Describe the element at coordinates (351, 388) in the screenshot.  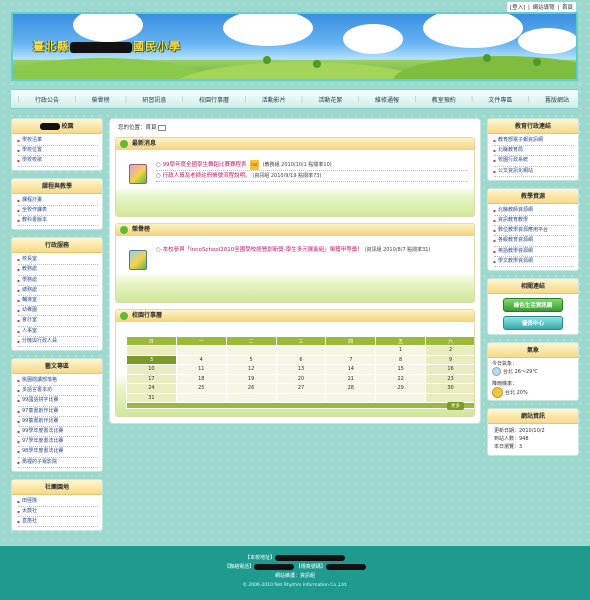
I see `calendar-day-cell: 28` at that location.